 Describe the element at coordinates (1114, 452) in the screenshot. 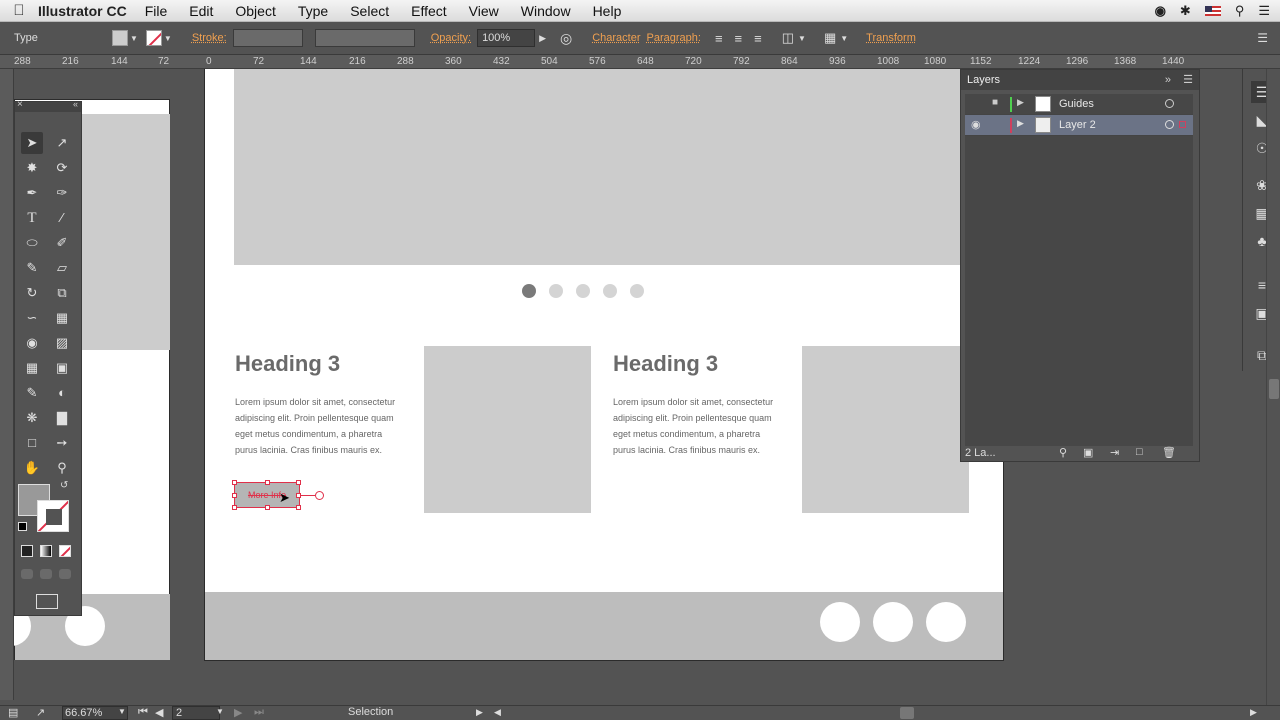

I see `new-sublayer-icon: ⇥` at that location.